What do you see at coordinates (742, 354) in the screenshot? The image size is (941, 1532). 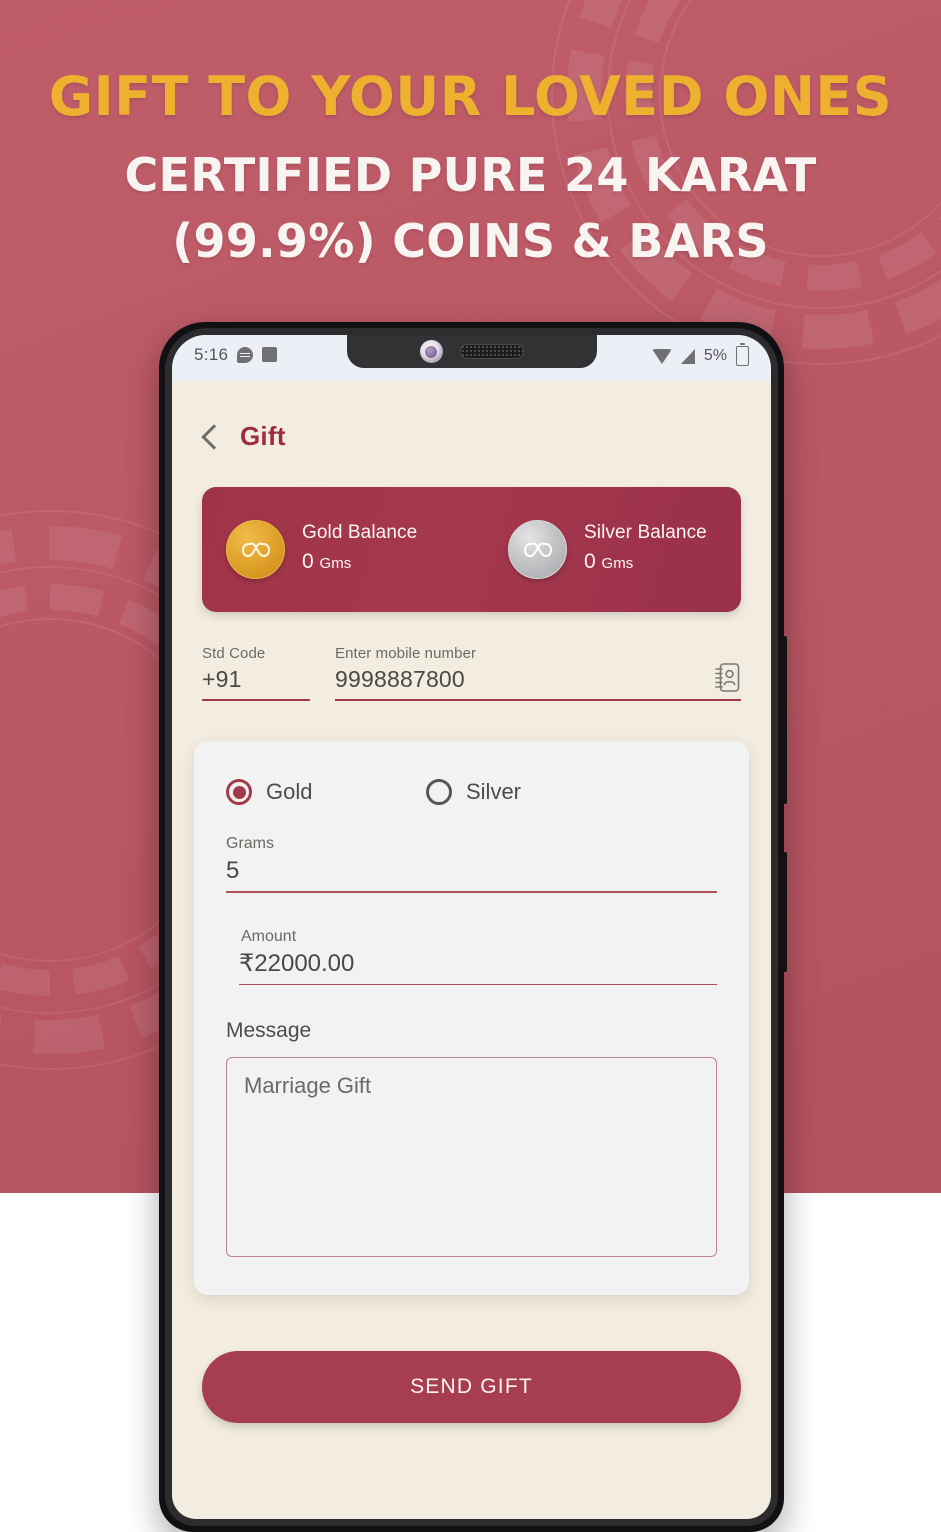 I see `battery-icon` at bounding box center [742, 354].